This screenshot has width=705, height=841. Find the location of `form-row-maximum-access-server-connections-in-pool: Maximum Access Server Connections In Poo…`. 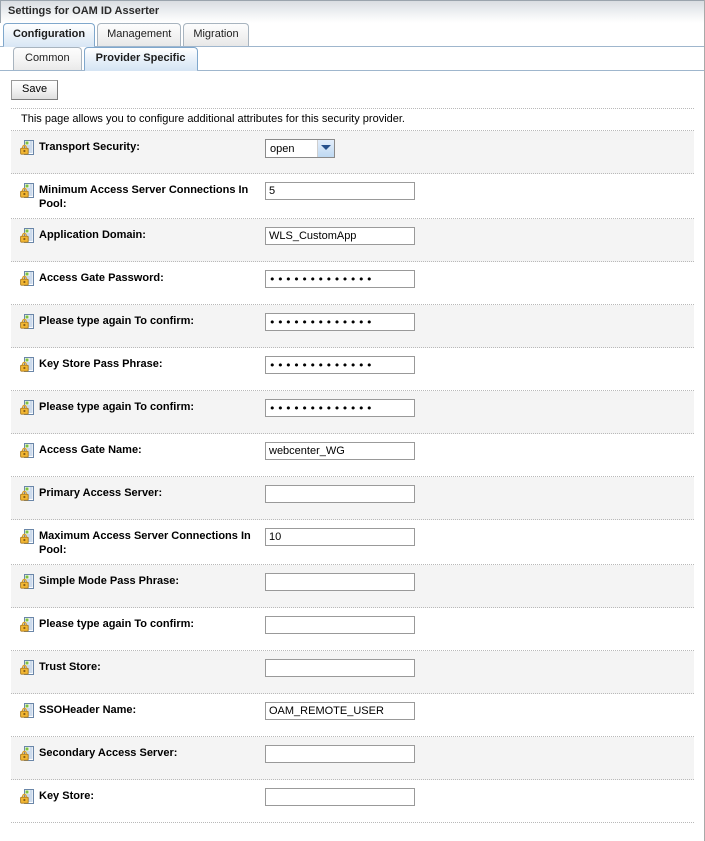

form-row-maximum-access-server-connections-in-pool: Maximum Access Server Connections In Poo… is located at coordinates (352, 542).